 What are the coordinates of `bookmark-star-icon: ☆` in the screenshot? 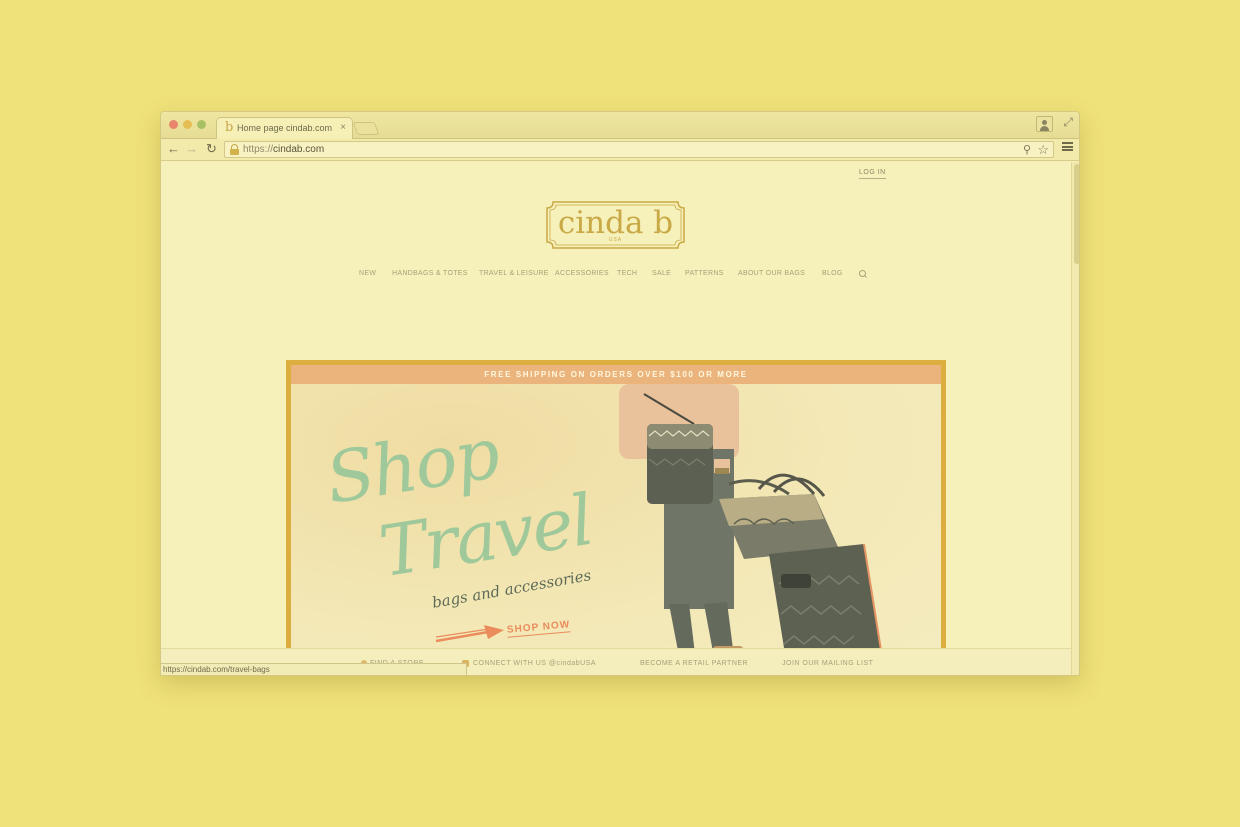 It's located at (1043, 150).